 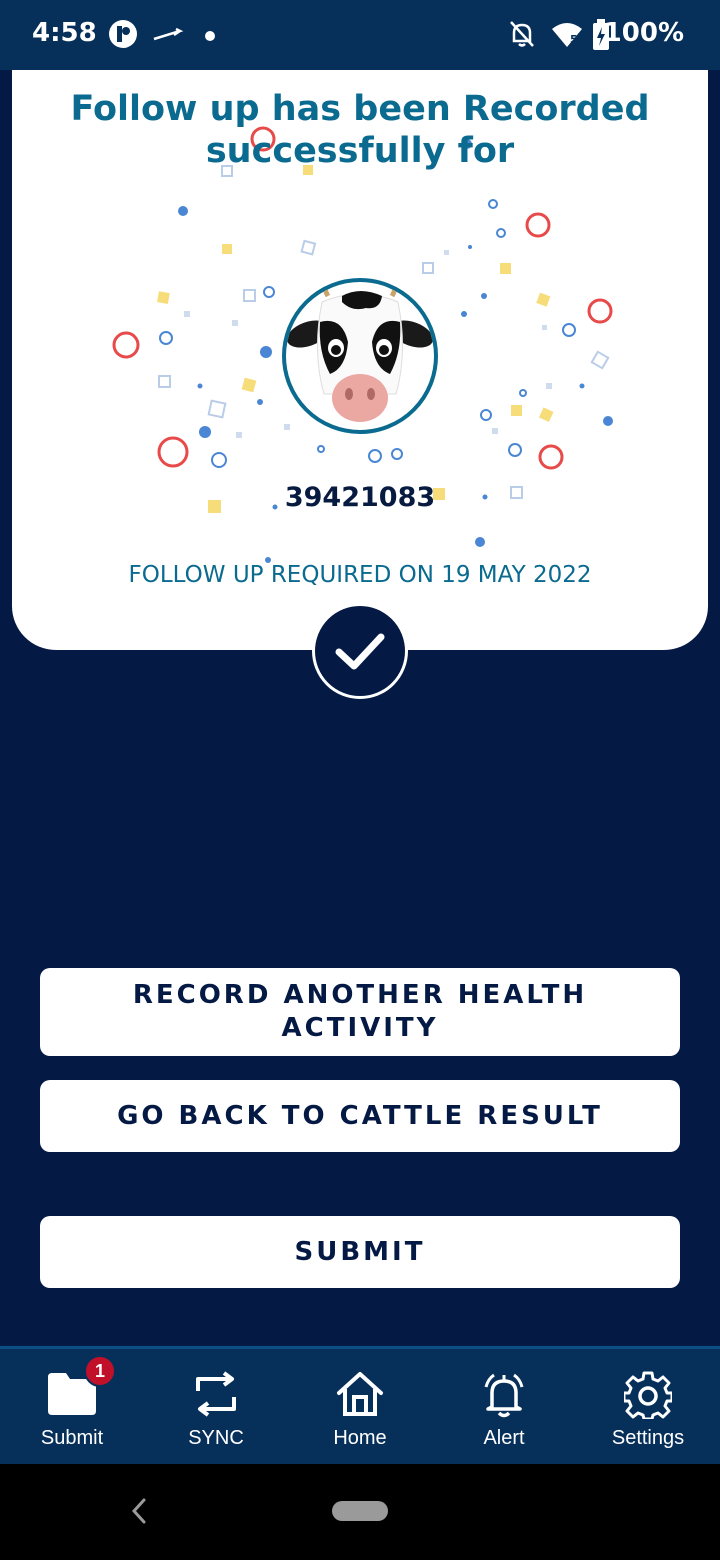 I want to click on status-bar: 4:58 5 100%, so click(x=360, y=35).